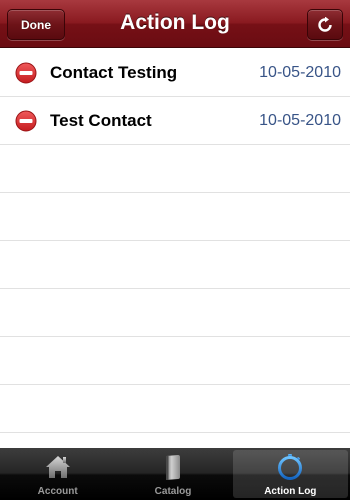 The image size is (350, 500). I want to click on navigation-bar: Done Action Log, so click(175, 24).